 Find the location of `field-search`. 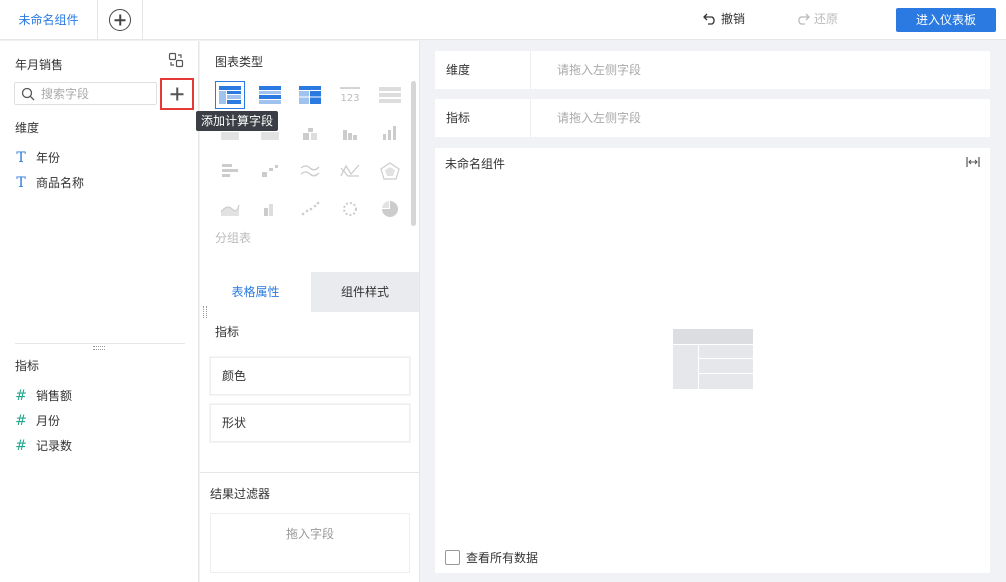

field-search is located at coordinates (85, 93).